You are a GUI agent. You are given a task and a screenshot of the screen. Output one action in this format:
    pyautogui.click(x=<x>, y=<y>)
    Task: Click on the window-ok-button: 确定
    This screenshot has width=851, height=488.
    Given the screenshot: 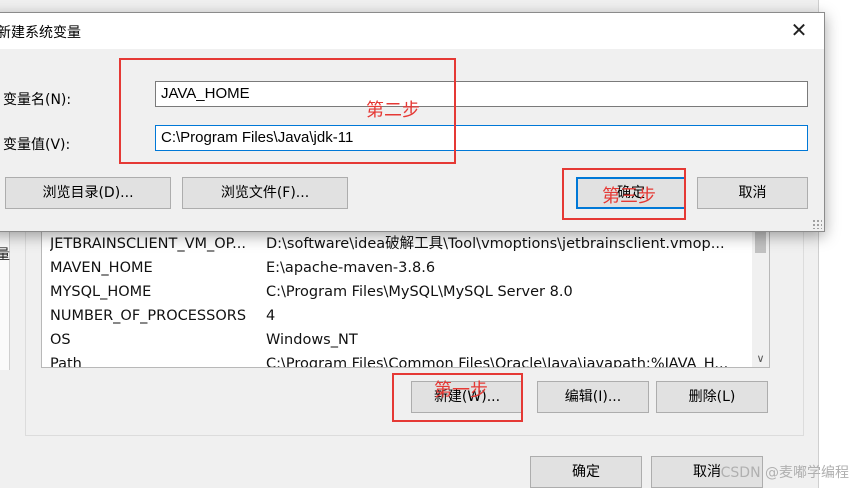 What is the action you would take?
    pyautogui.click(x=586, y=472)
    